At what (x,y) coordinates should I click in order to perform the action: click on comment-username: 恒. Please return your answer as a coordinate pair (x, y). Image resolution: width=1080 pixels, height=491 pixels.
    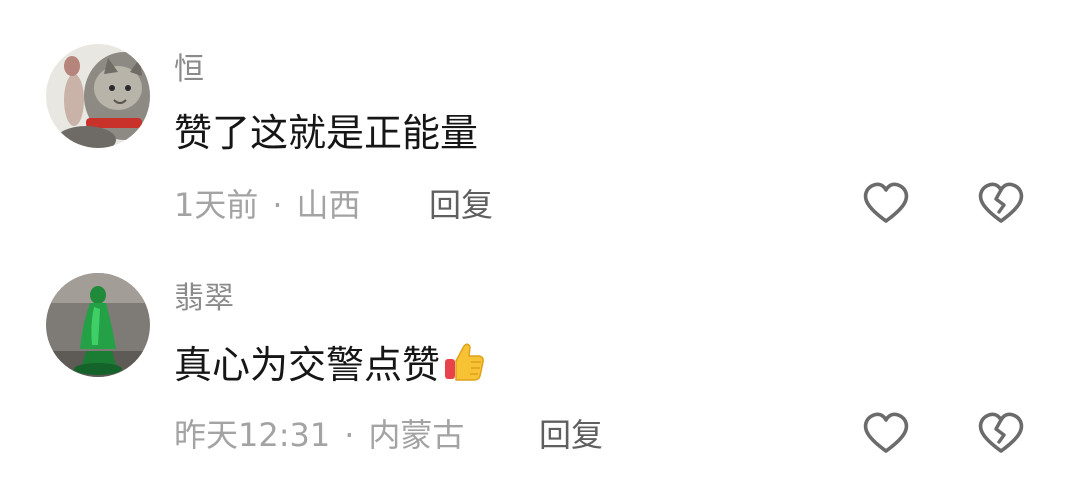
    Looking at the image, I should click on (189, 70).